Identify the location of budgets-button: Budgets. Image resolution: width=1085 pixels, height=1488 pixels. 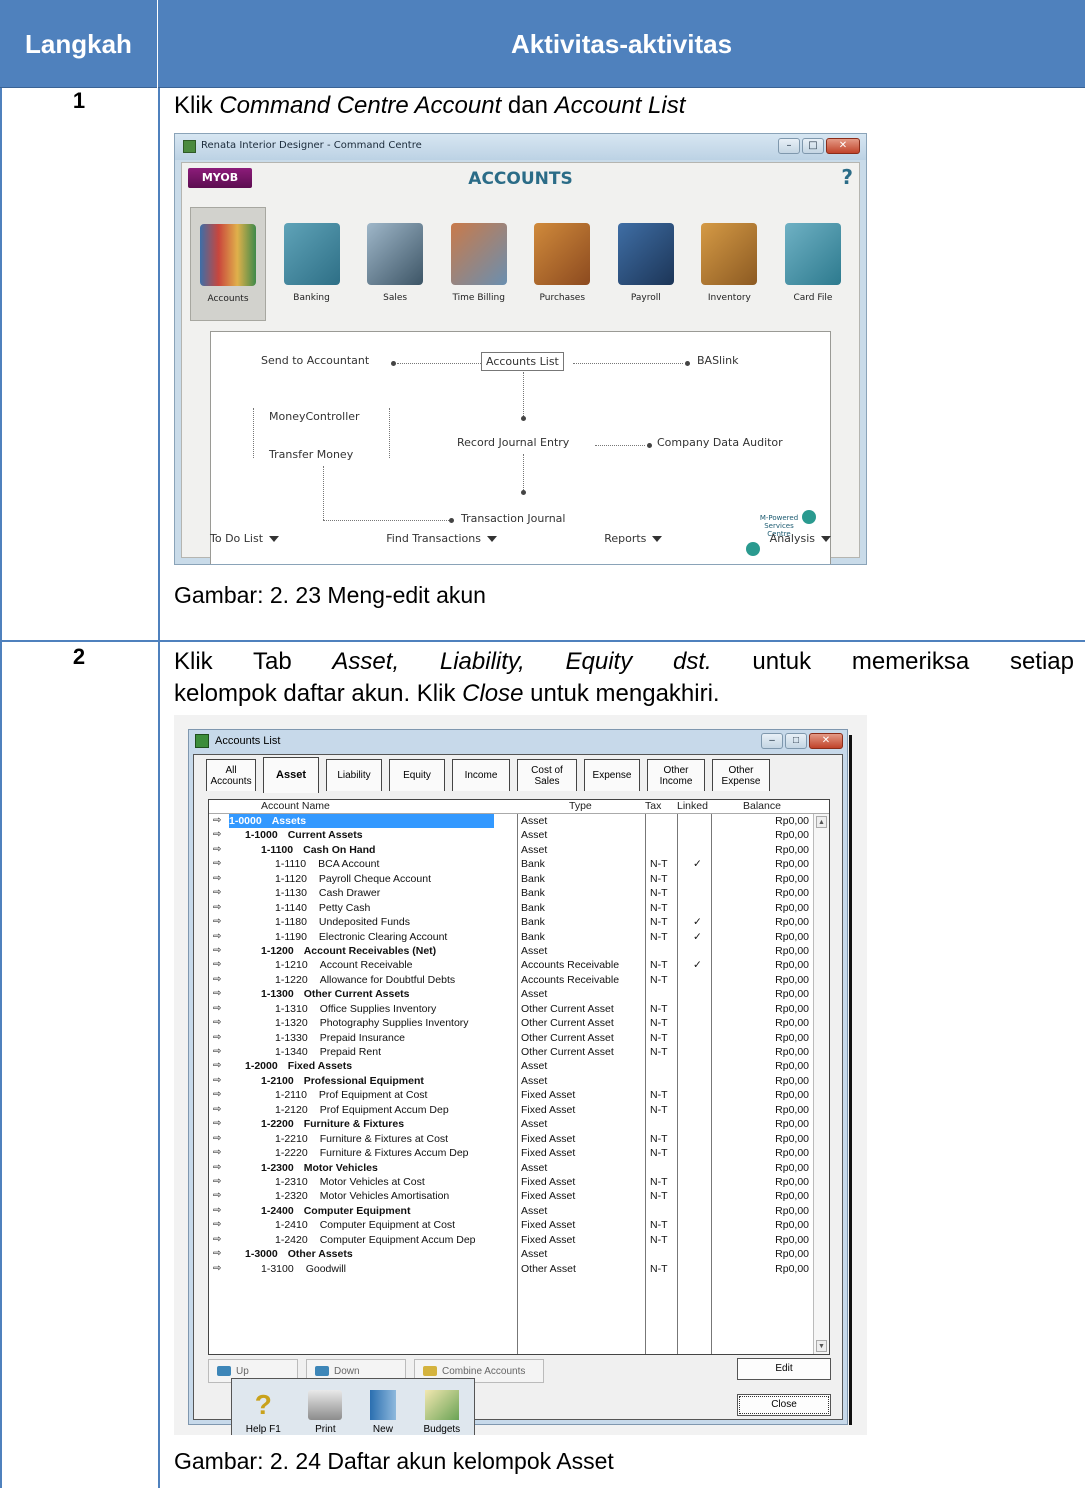
(441, 1412).